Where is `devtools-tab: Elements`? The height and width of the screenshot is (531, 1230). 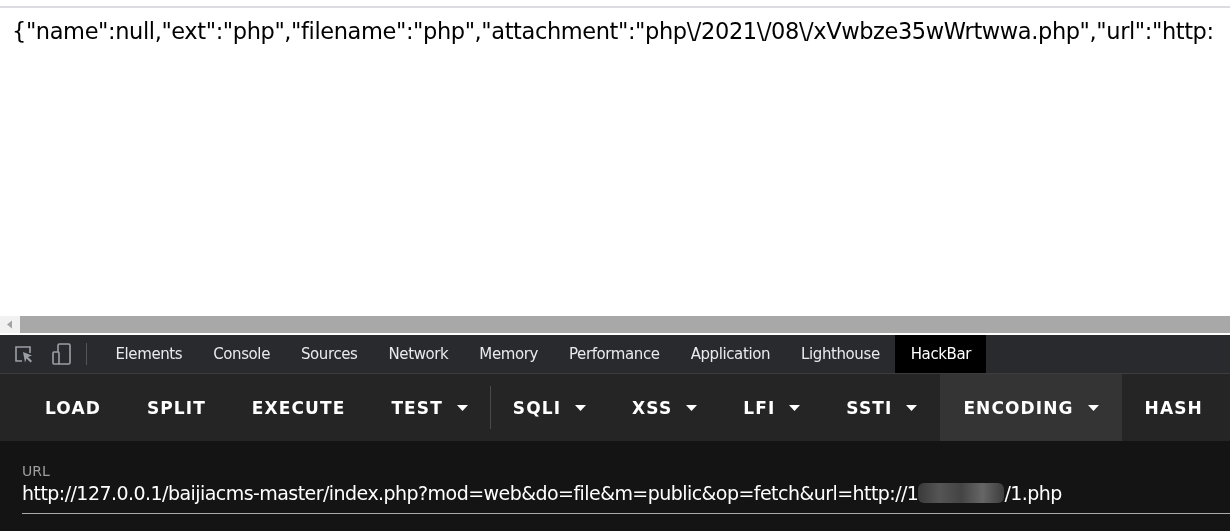
devtools-tab: Elements is located at coordinates (149, 354).